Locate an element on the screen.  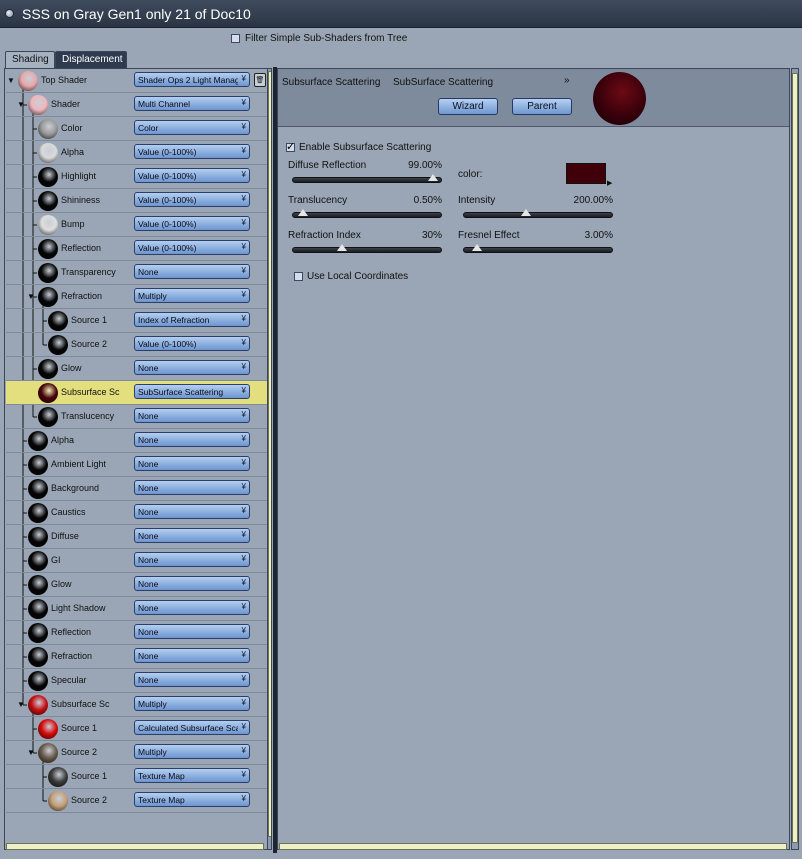
enable-sss-row: Enable Subsurface Scattering is located at coordinates (358, 146).